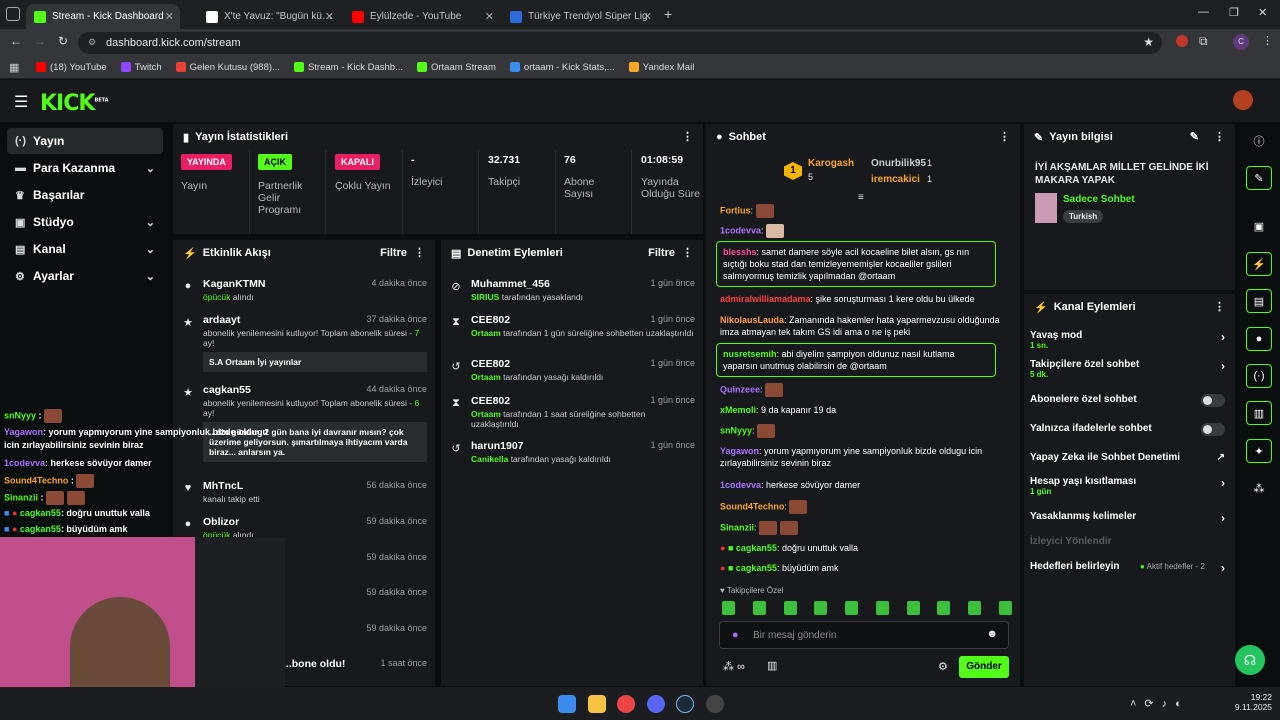 The height and width of the screenshot is (720, 1280). I want to click on moderator-name: Canikella, so click(489, 459).